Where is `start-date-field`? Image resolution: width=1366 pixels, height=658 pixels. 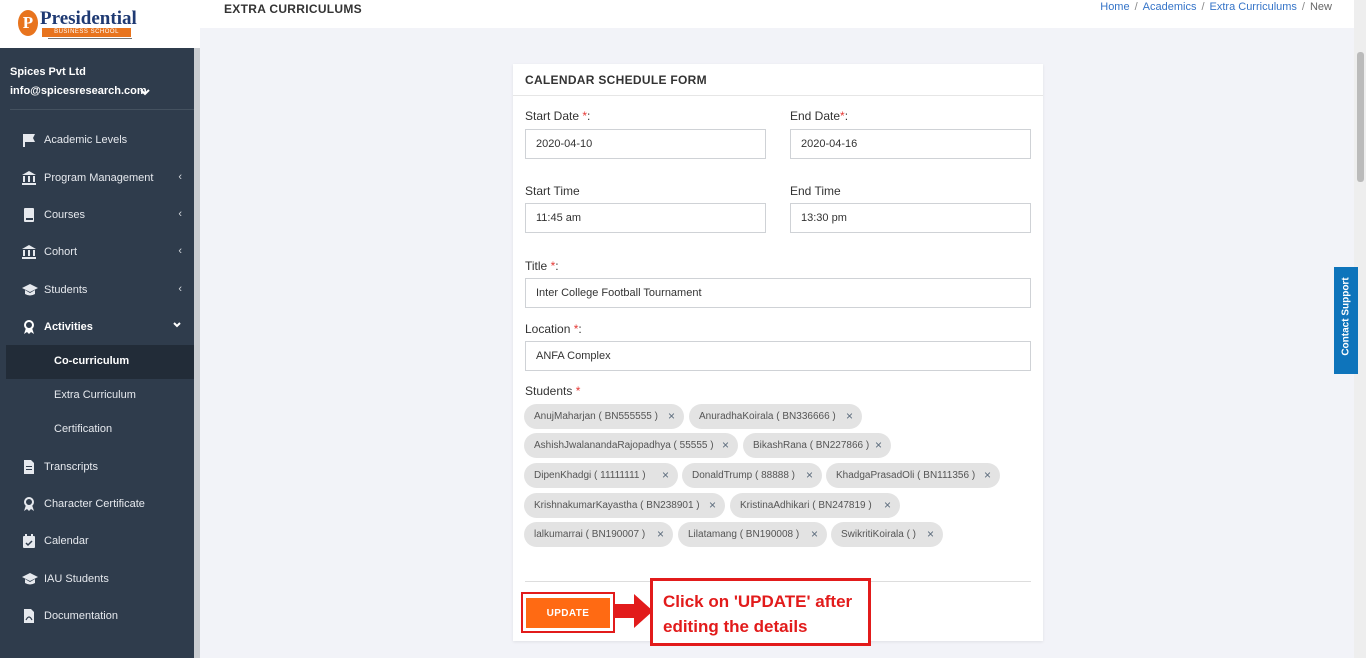
start-date-field is located at coordinates (645, 144).